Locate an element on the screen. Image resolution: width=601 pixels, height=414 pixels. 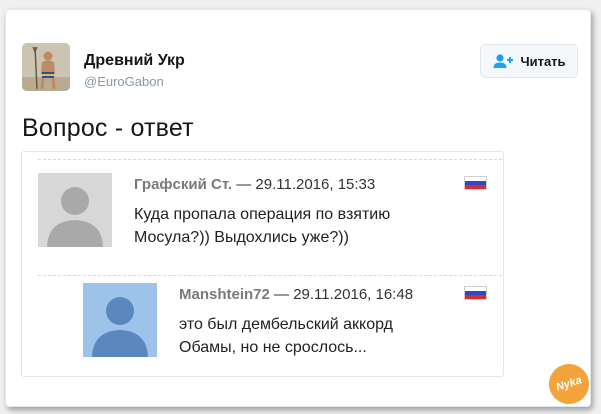
comment-date: 29.11.2016, 16:48 is located at coordinates (353, 294).